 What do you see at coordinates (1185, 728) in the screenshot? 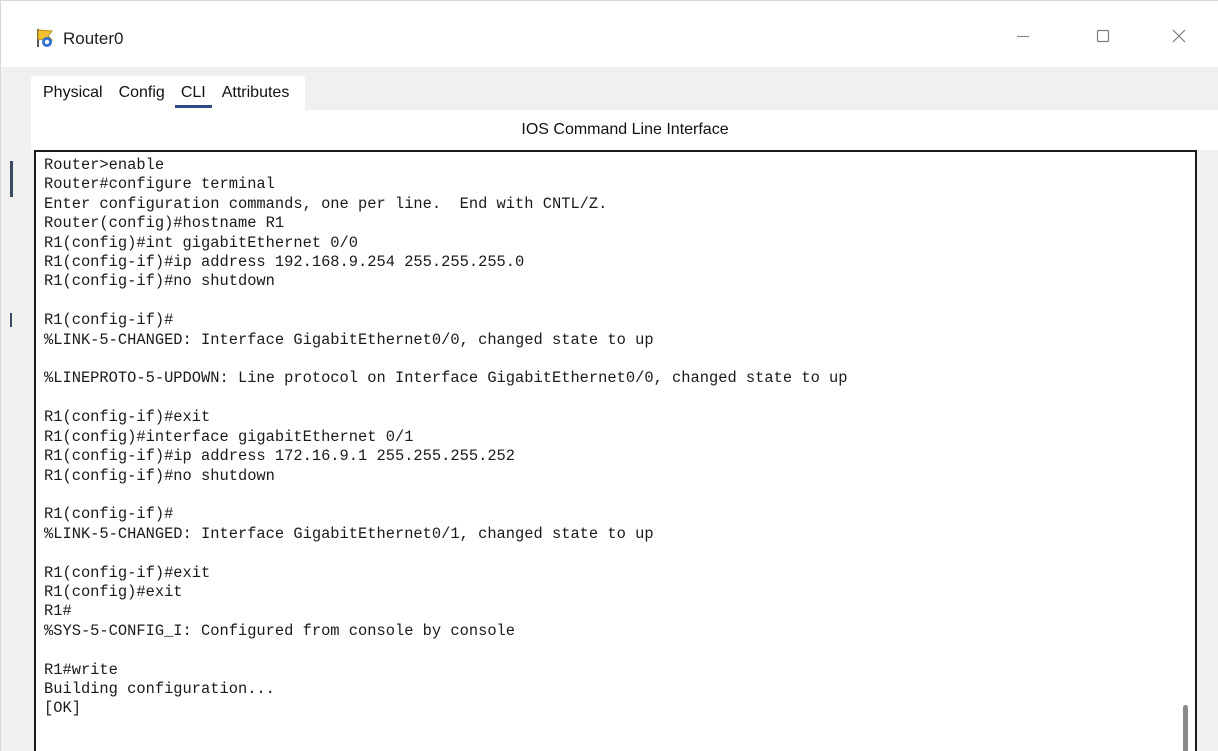
I see `scrollbar-thumb` at bounding box center [1185, 728].